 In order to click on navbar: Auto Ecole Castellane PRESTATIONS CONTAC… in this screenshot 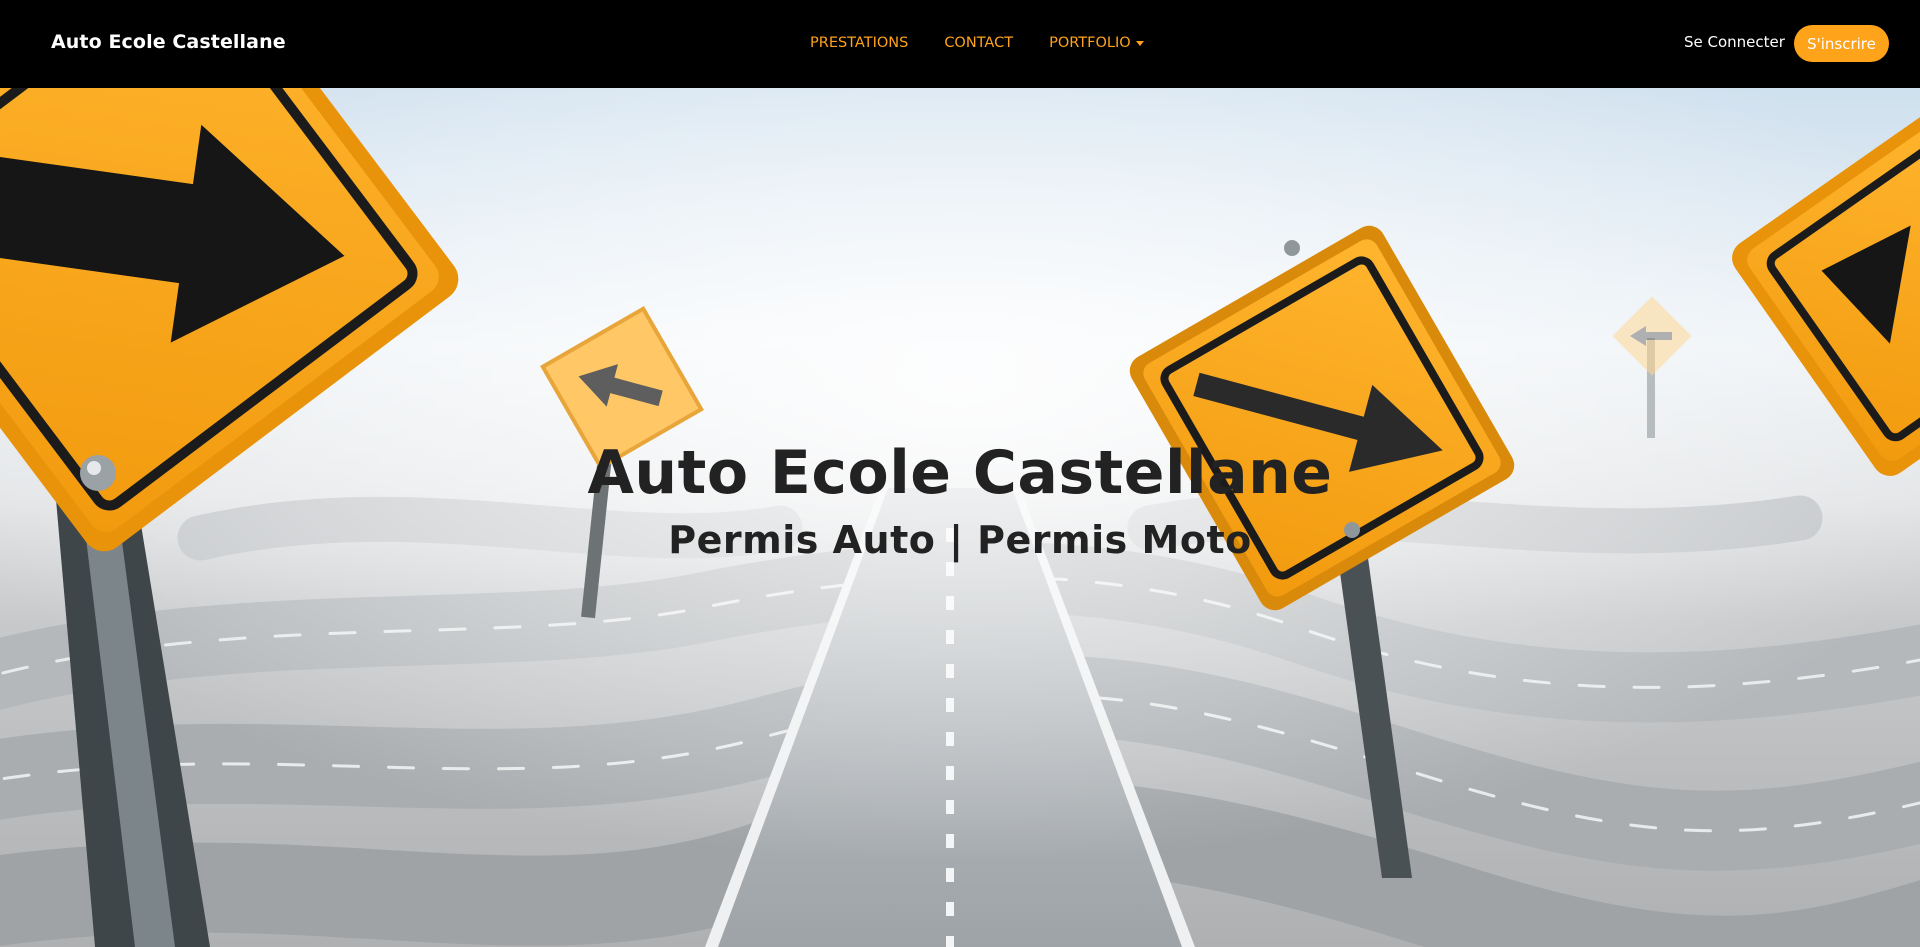, I will do `click(960, 44)`.